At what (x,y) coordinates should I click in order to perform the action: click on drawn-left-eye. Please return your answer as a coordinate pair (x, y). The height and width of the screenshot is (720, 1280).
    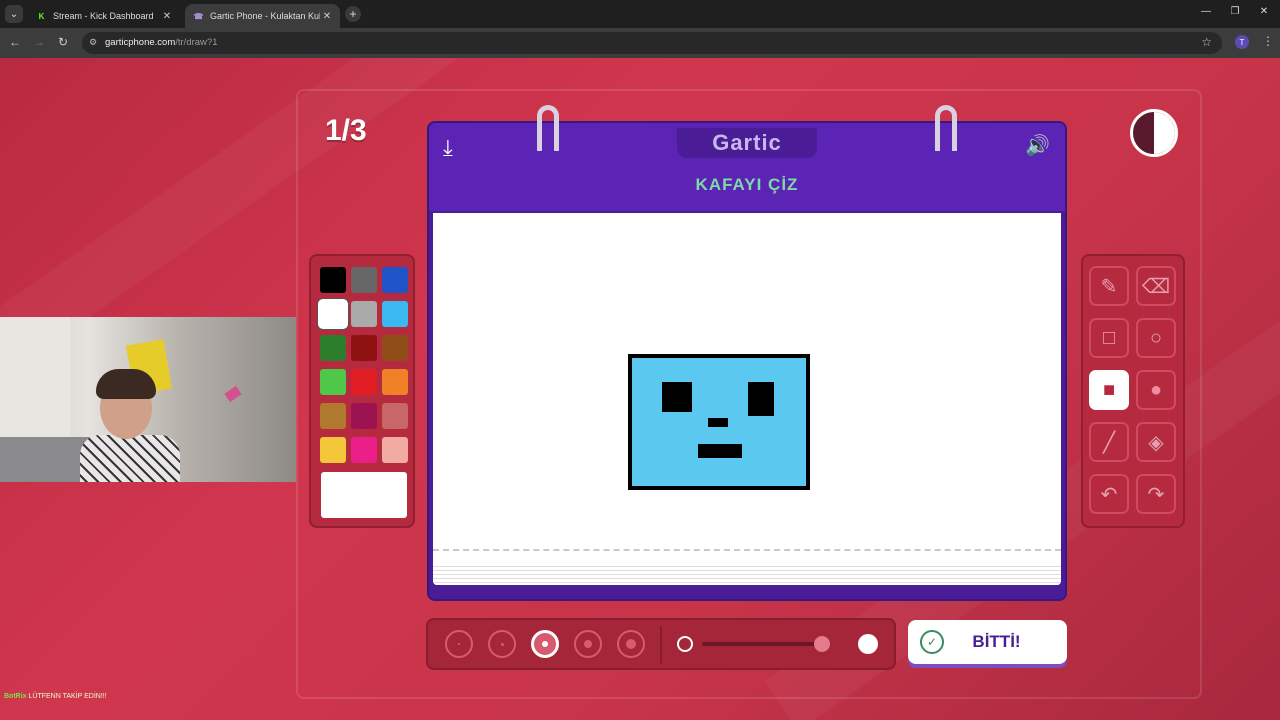
    Looking at the image, I should click on (677, 397).